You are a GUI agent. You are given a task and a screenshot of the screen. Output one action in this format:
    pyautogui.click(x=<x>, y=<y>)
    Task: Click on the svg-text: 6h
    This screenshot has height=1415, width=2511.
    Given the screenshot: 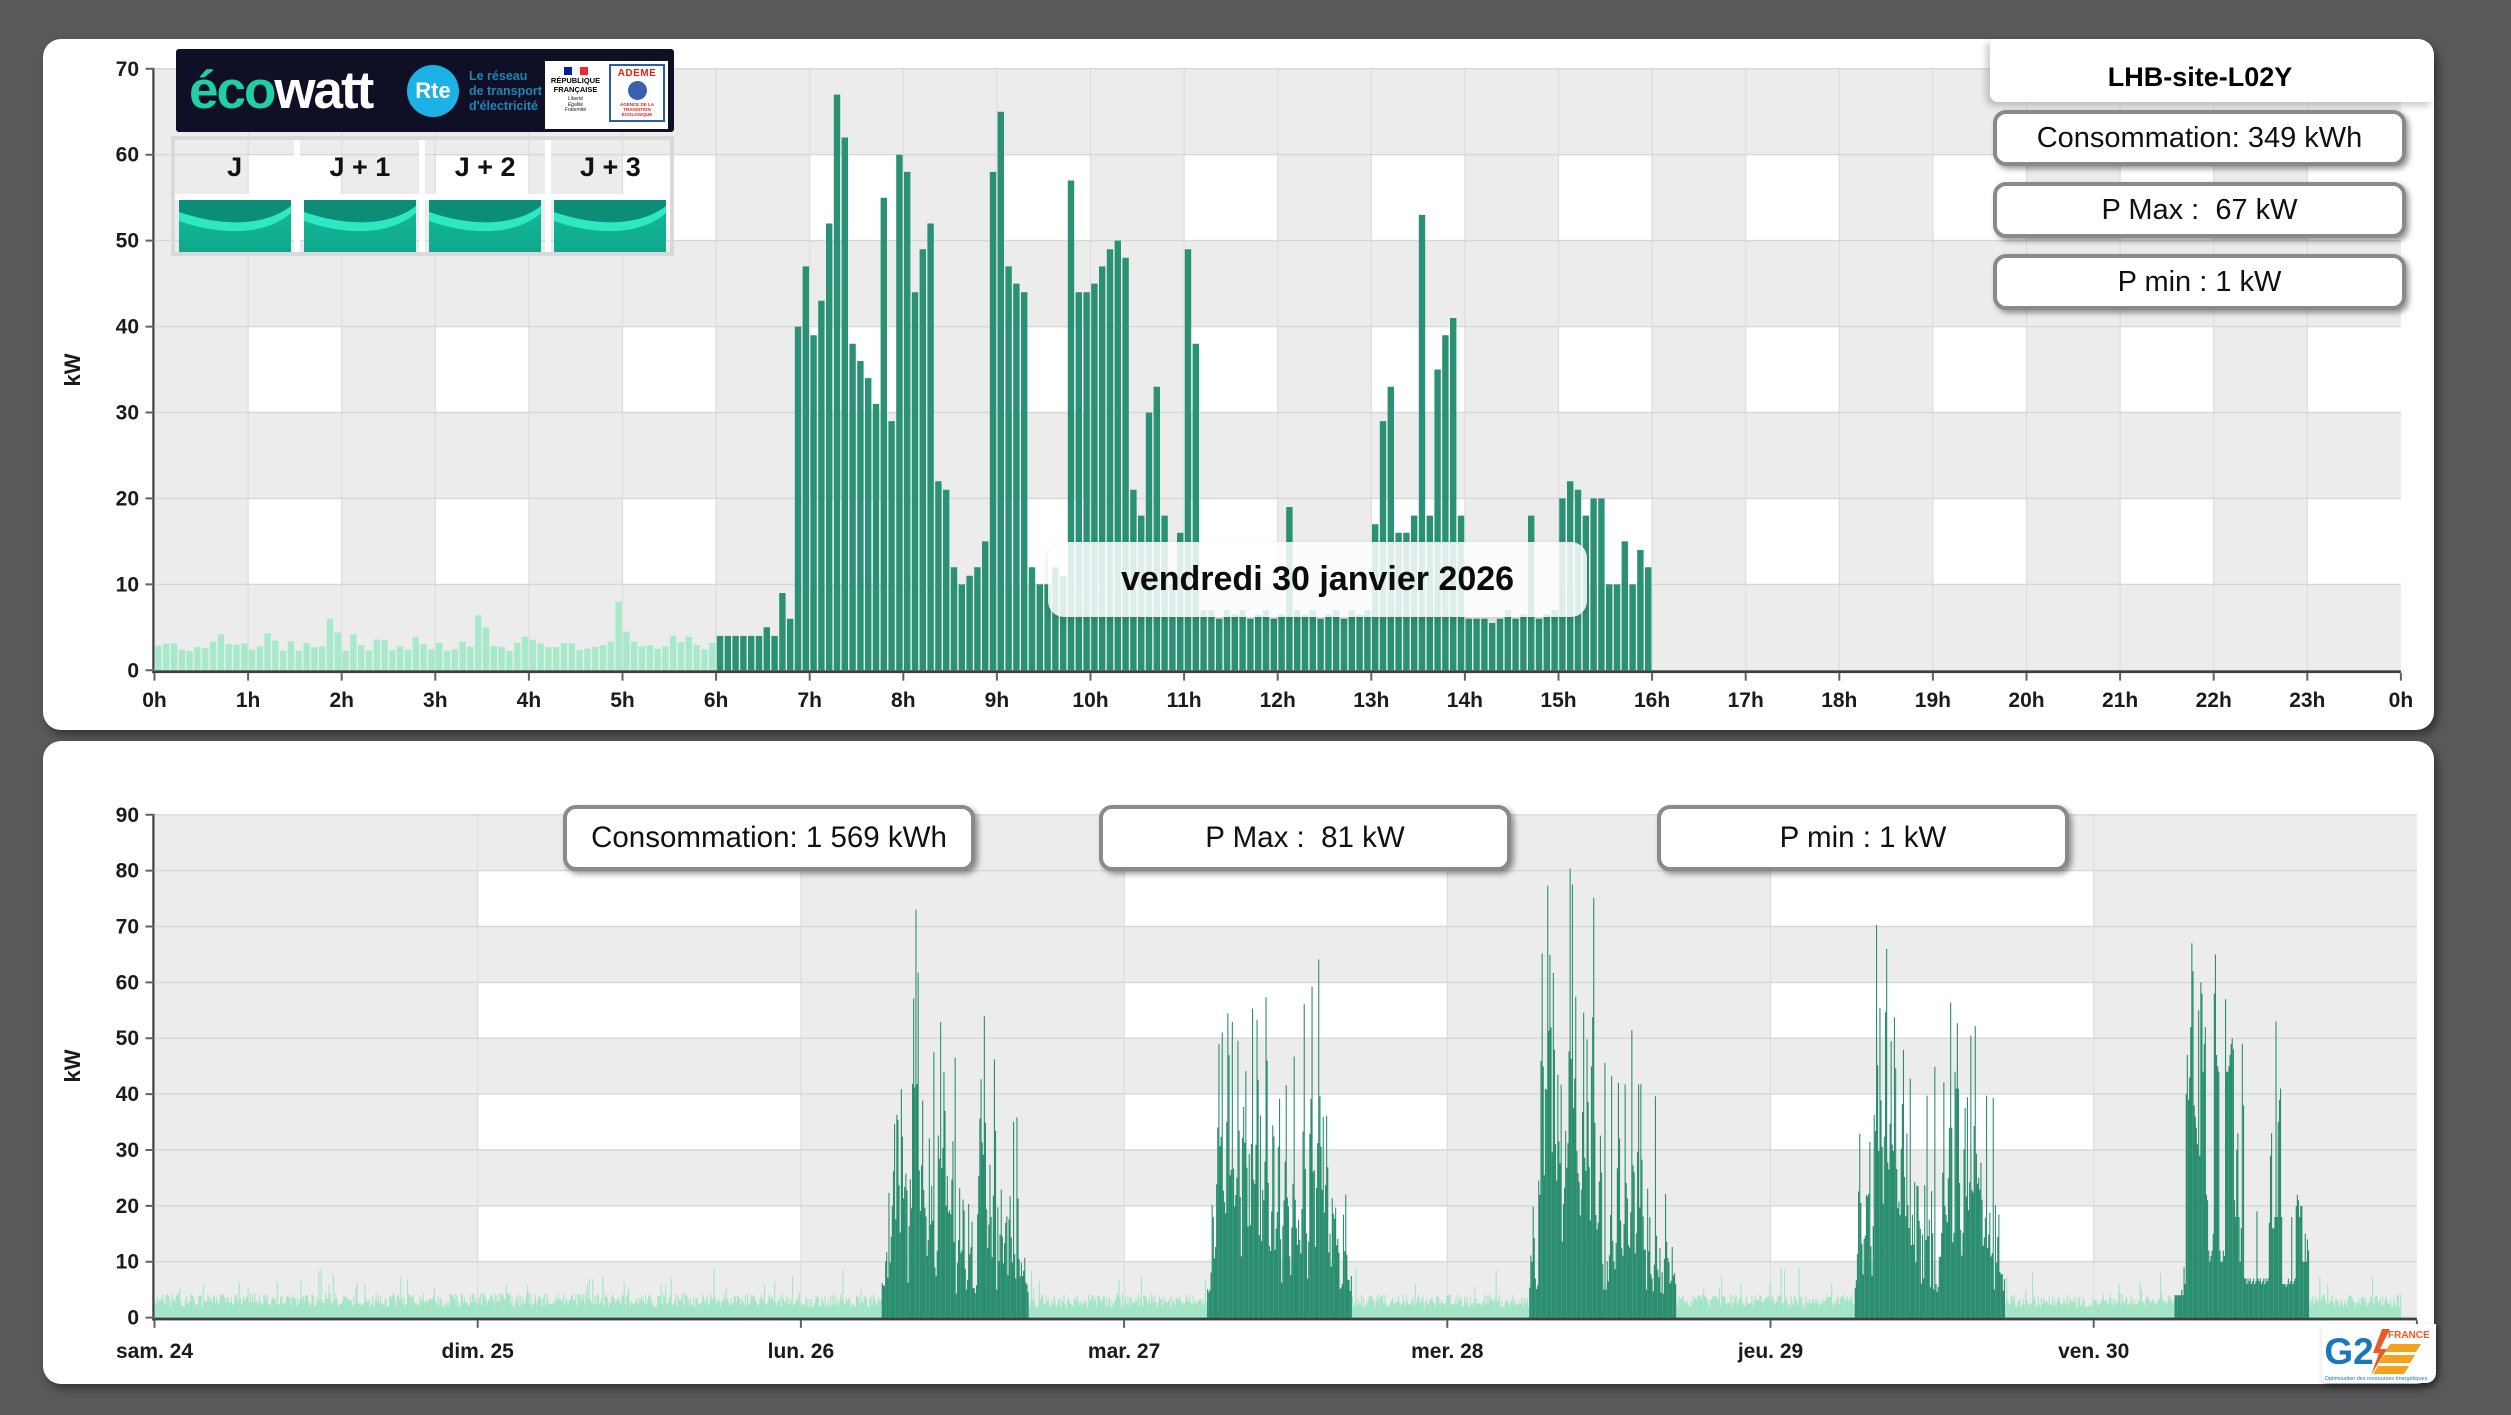 What is the action you would take?
    pyautogui.click(x=716, y=700)
    